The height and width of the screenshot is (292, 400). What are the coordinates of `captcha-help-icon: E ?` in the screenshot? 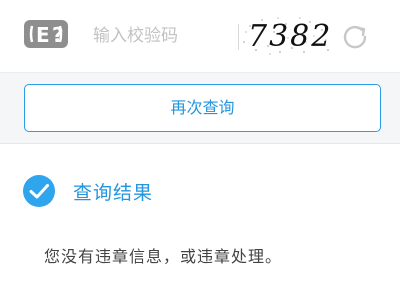 It's located at (46, 34).